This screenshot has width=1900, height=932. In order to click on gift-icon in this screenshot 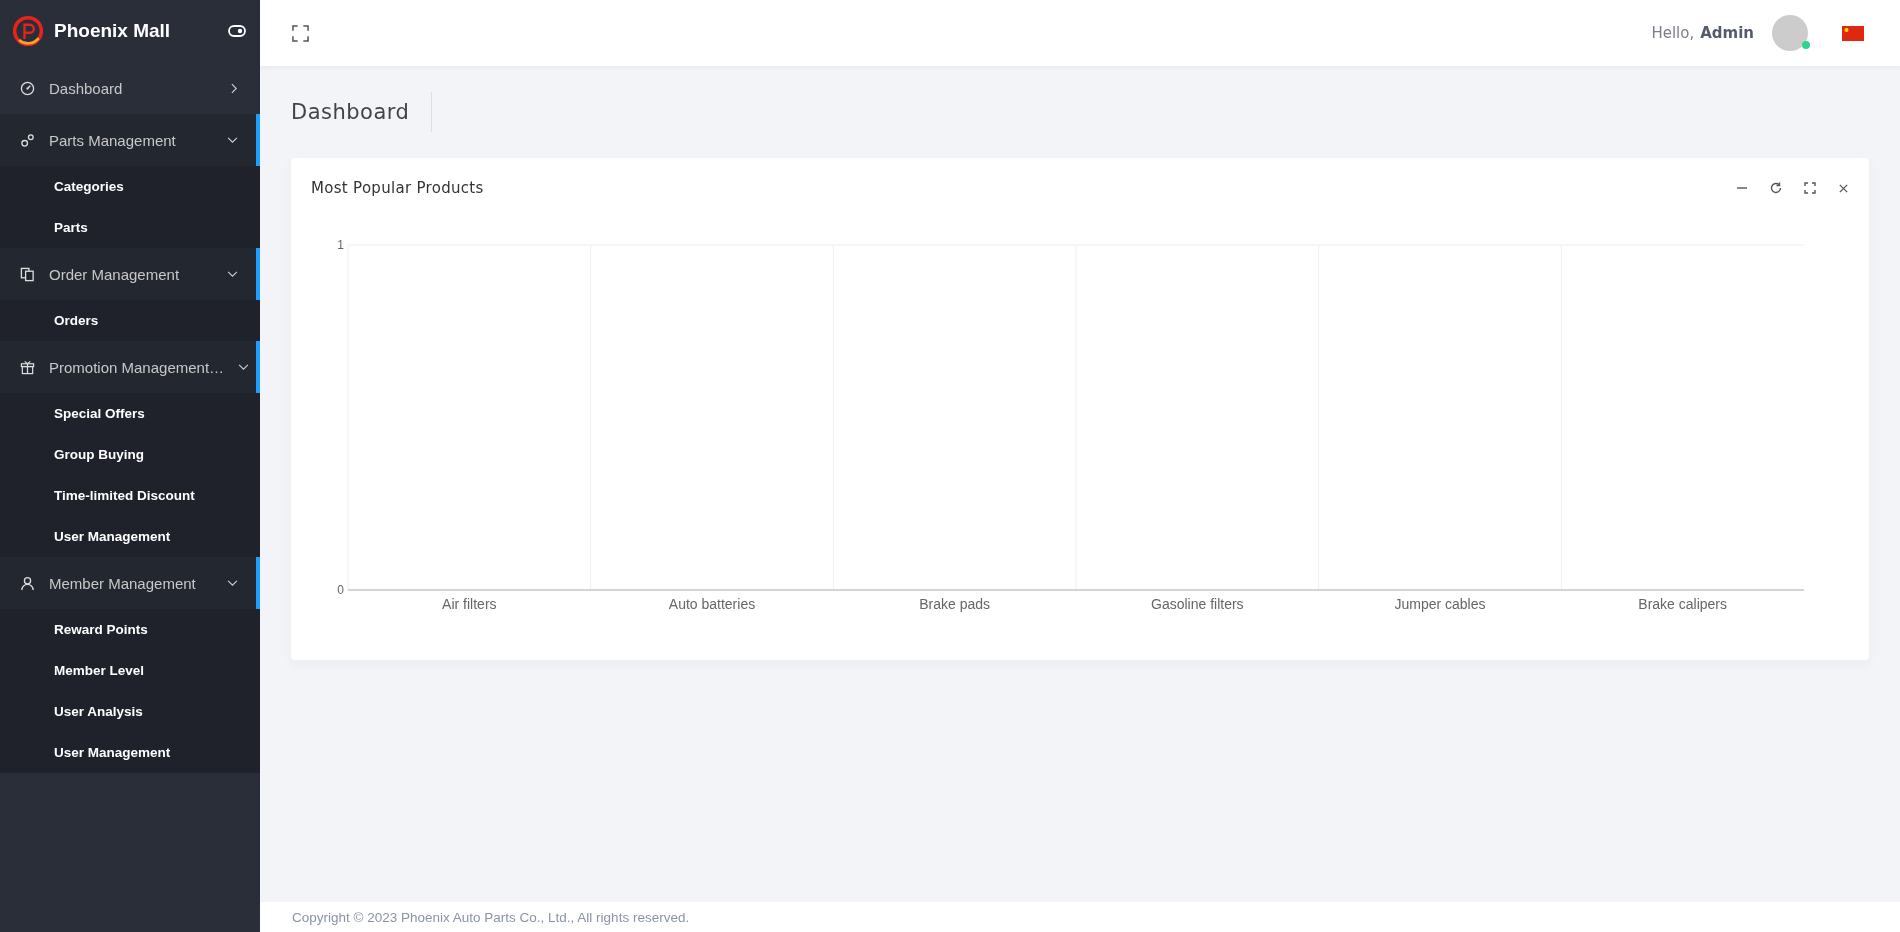, I will do `click(27, 367)`.